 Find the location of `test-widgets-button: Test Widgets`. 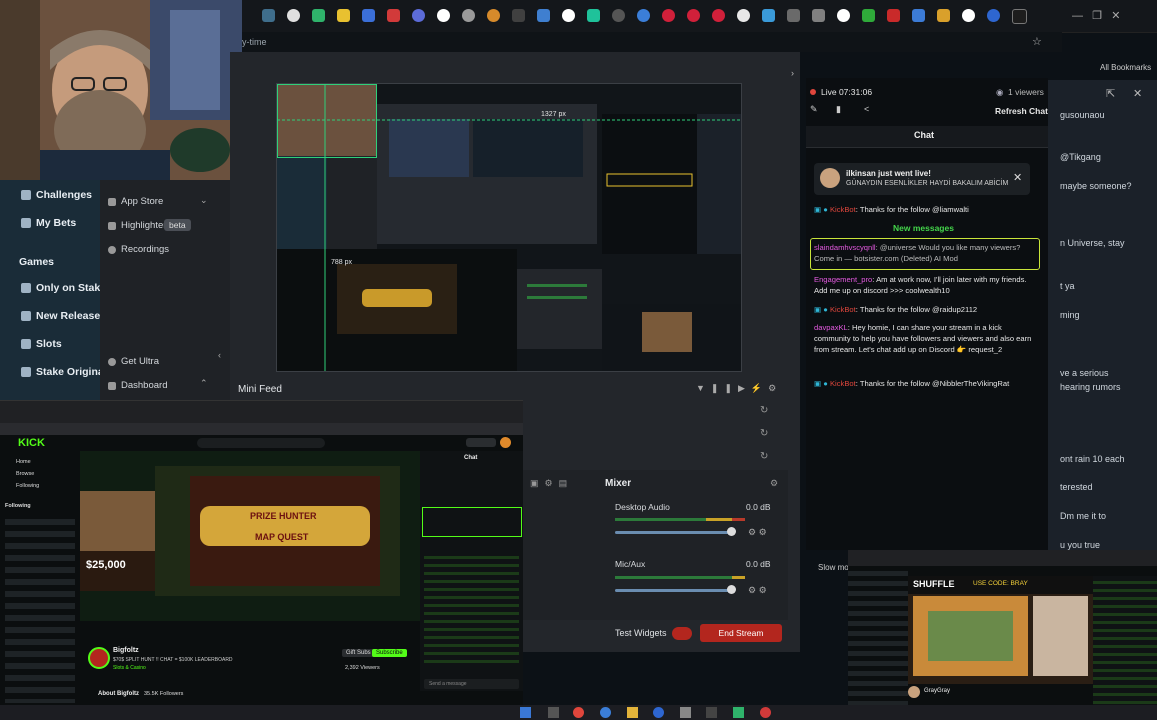

test-widgets-button: Test Widgets is located at coordinates (641, 633).